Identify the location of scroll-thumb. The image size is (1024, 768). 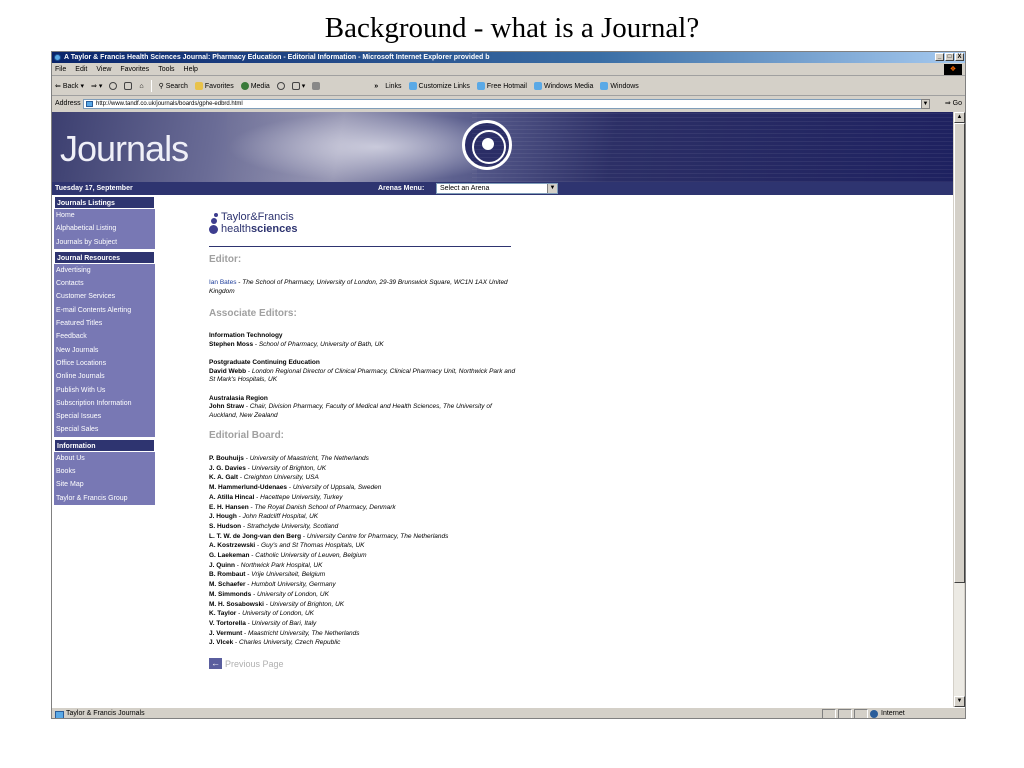
(959, 353).